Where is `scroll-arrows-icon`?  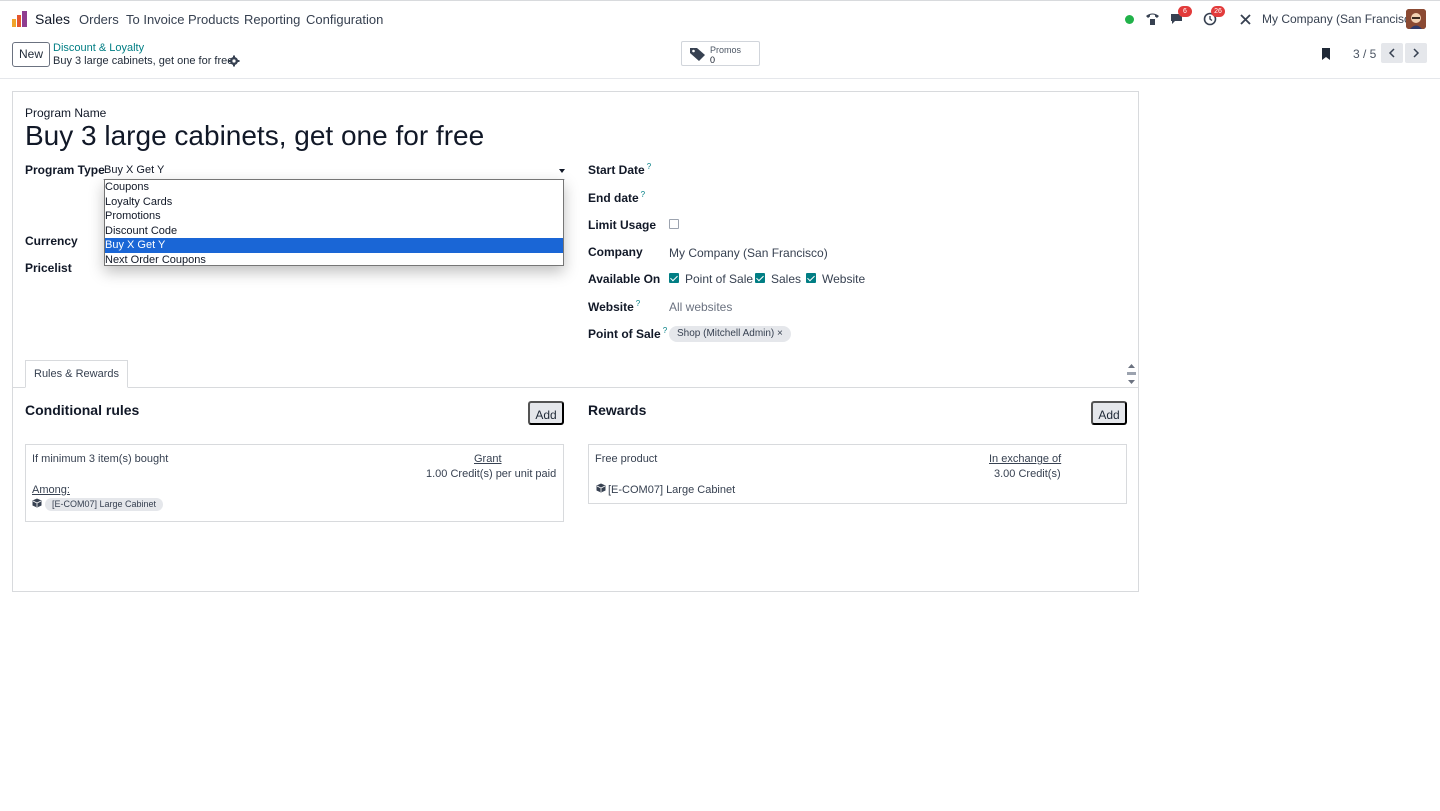 scroll-arrows-icon is located at coordinates (1131, 374).